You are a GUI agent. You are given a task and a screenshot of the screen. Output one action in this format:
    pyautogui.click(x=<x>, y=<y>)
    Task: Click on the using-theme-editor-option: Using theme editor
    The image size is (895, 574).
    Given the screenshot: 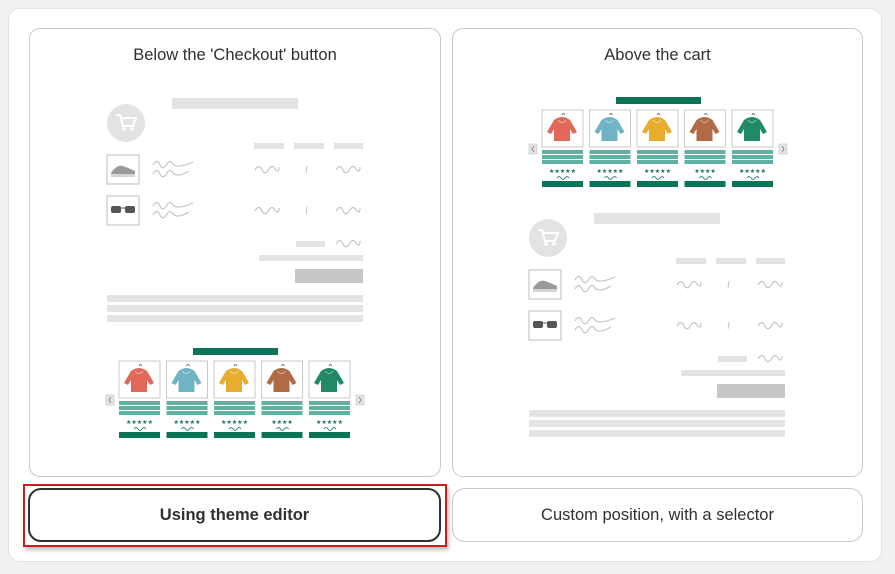 What is the action you would take?
    pyautogui.click(x=234, y=515)
    